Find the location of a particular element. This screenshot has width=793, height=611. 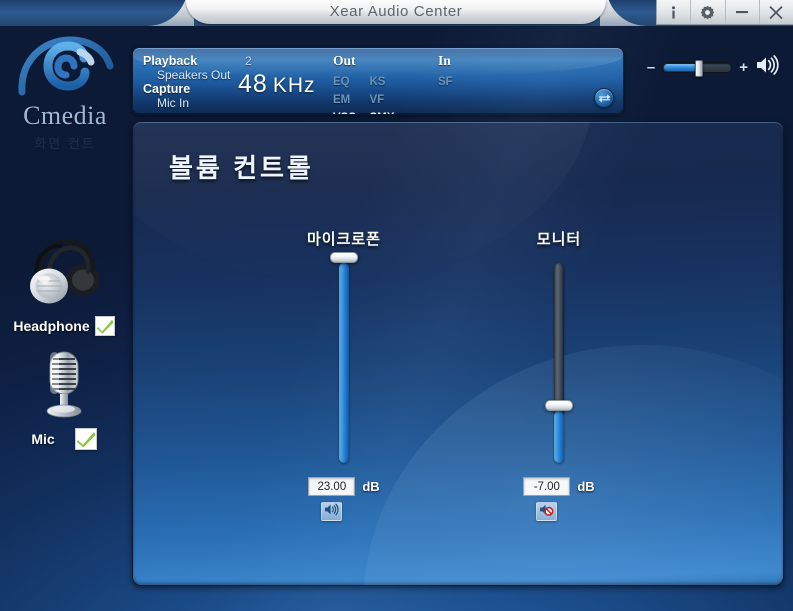

sample-rate: 48 KHz is located at coordinates (277, 84).